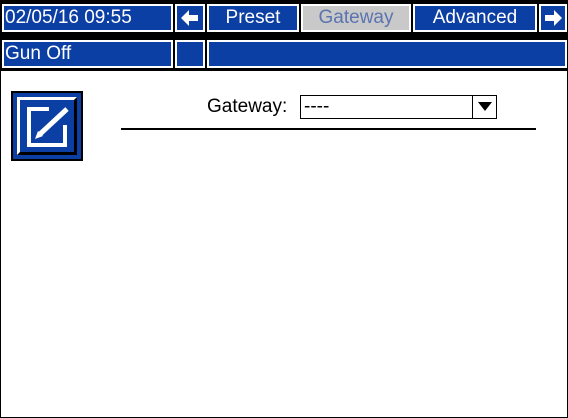 The image size is (568, 418). I want to click on edit-button, so click(47, 126).